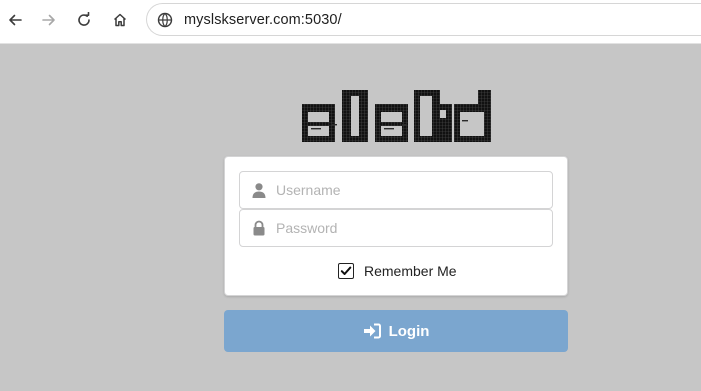 The image size is (701, 391). Describe the element at coordinates (263, 20) in the screenshot. I see `url-text: myslskserver.com:5030/` at that location.